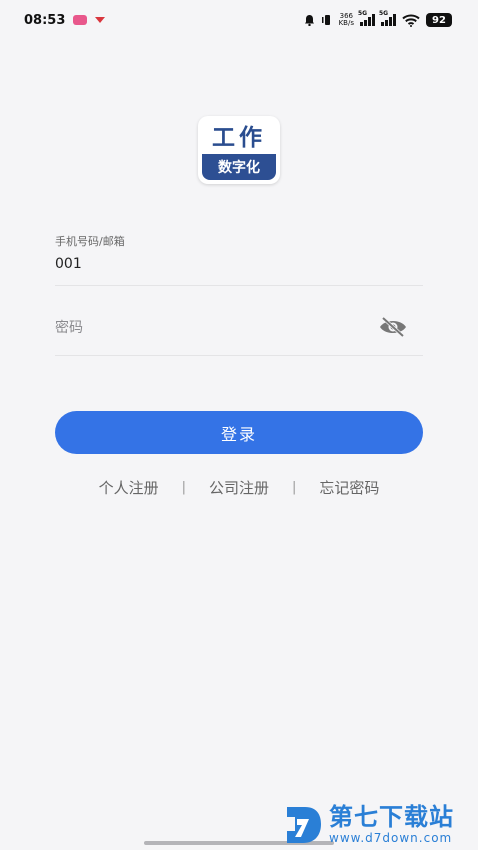  I want to click on sim2-network-label: 5G, so click(384, 13).